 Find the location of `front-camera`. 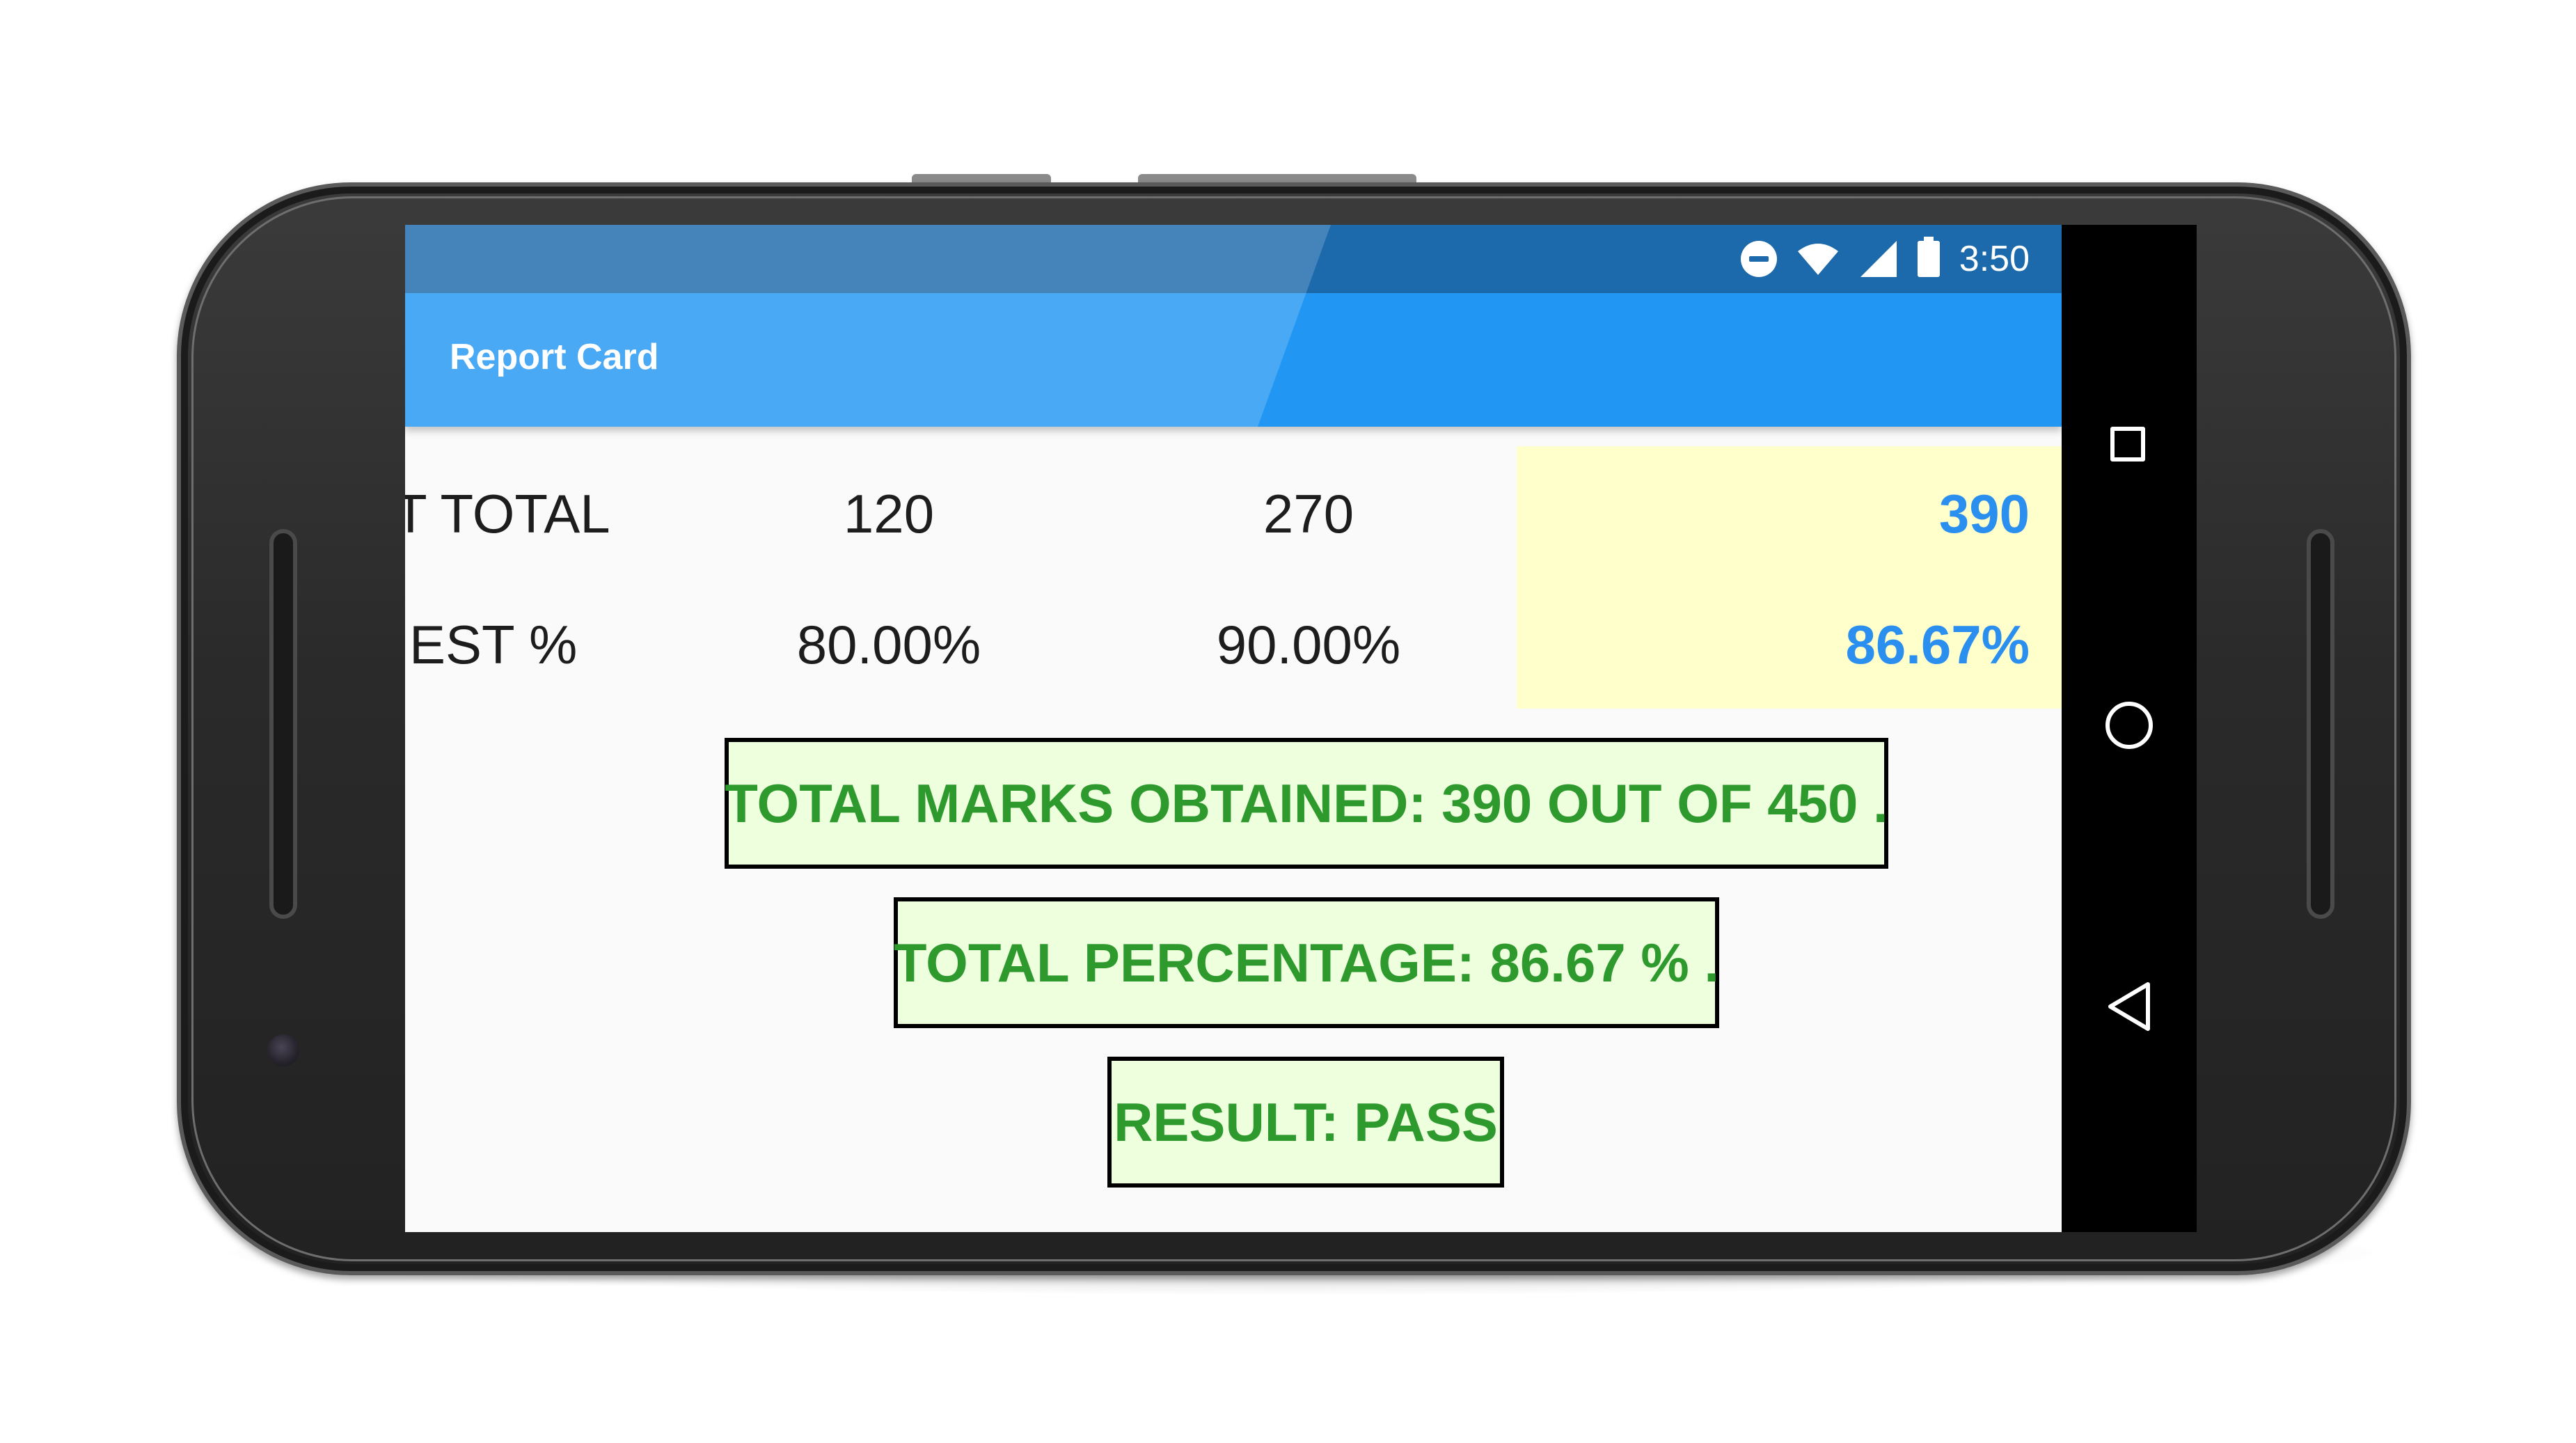

front-camera is located at coordinates (283, 1050).